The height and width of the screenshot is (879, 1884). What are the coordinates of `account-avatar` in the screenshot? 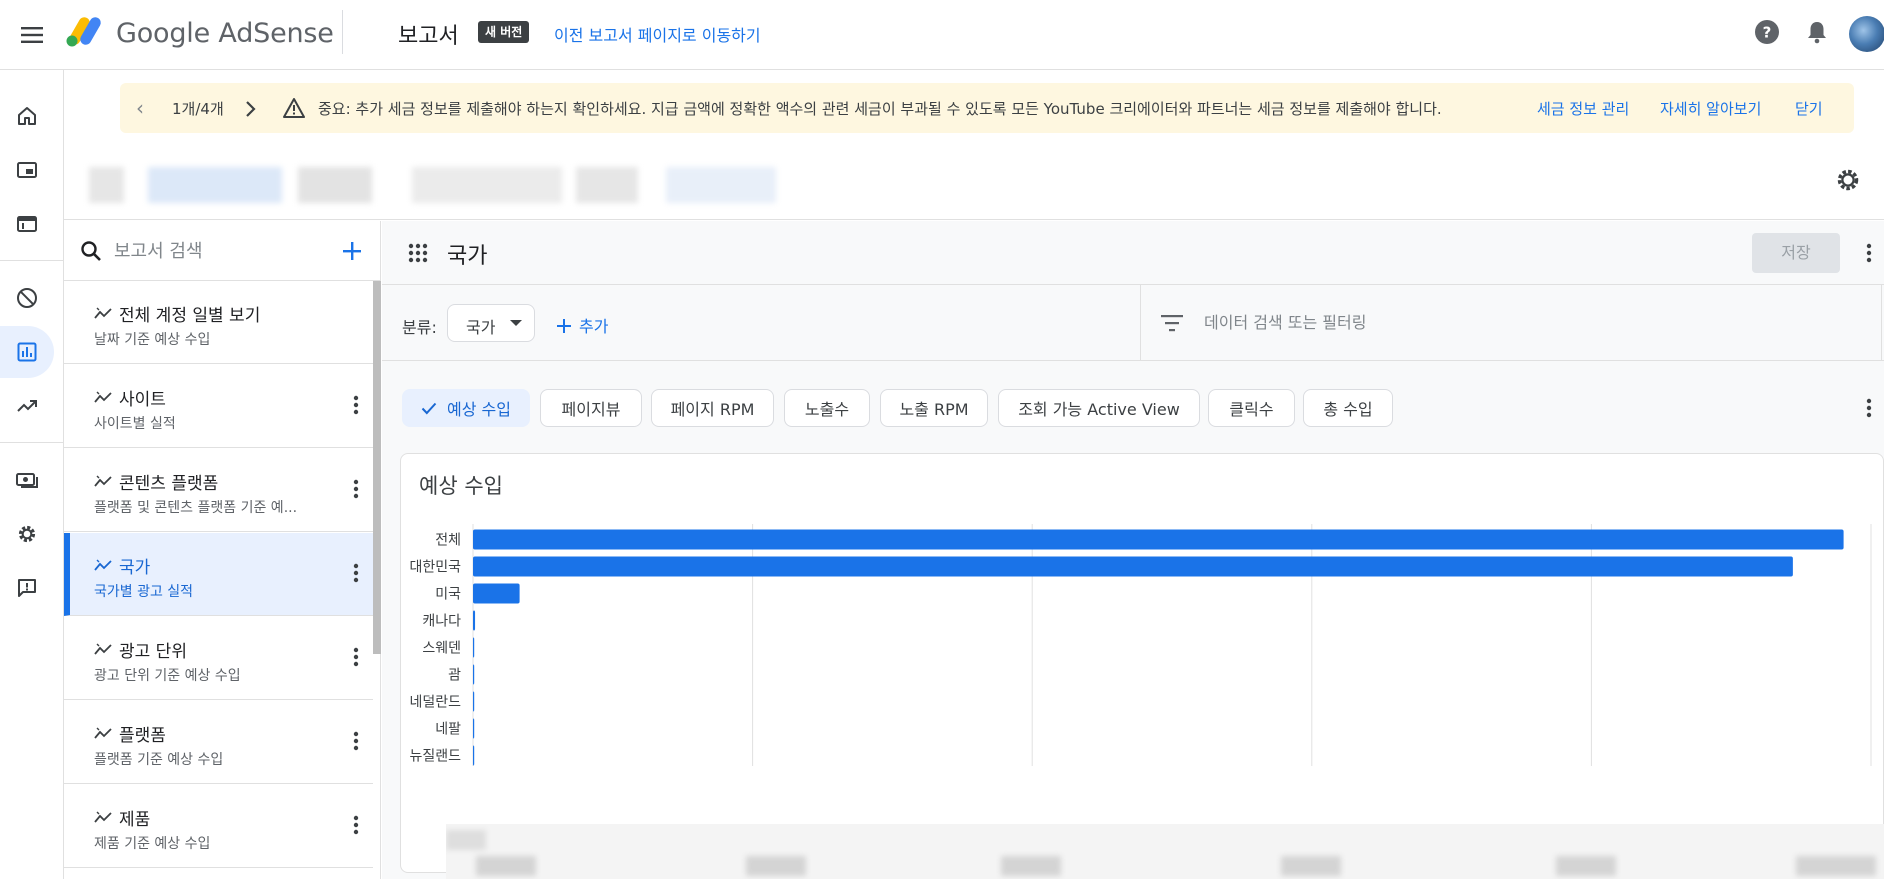 It's located at (1866, 34).